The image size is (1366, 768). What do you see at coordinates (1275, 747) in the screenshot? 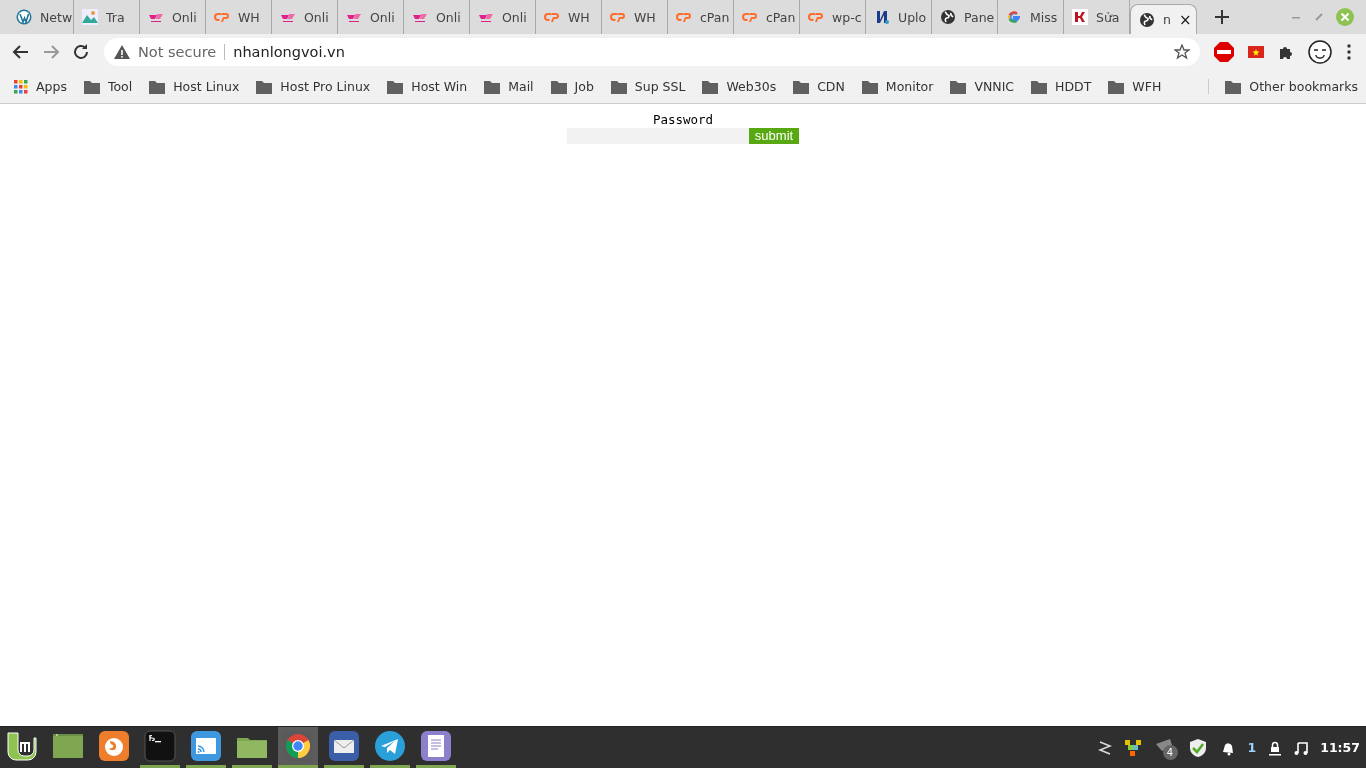
I see `lock-icon` at bounding box center [1275, 747].